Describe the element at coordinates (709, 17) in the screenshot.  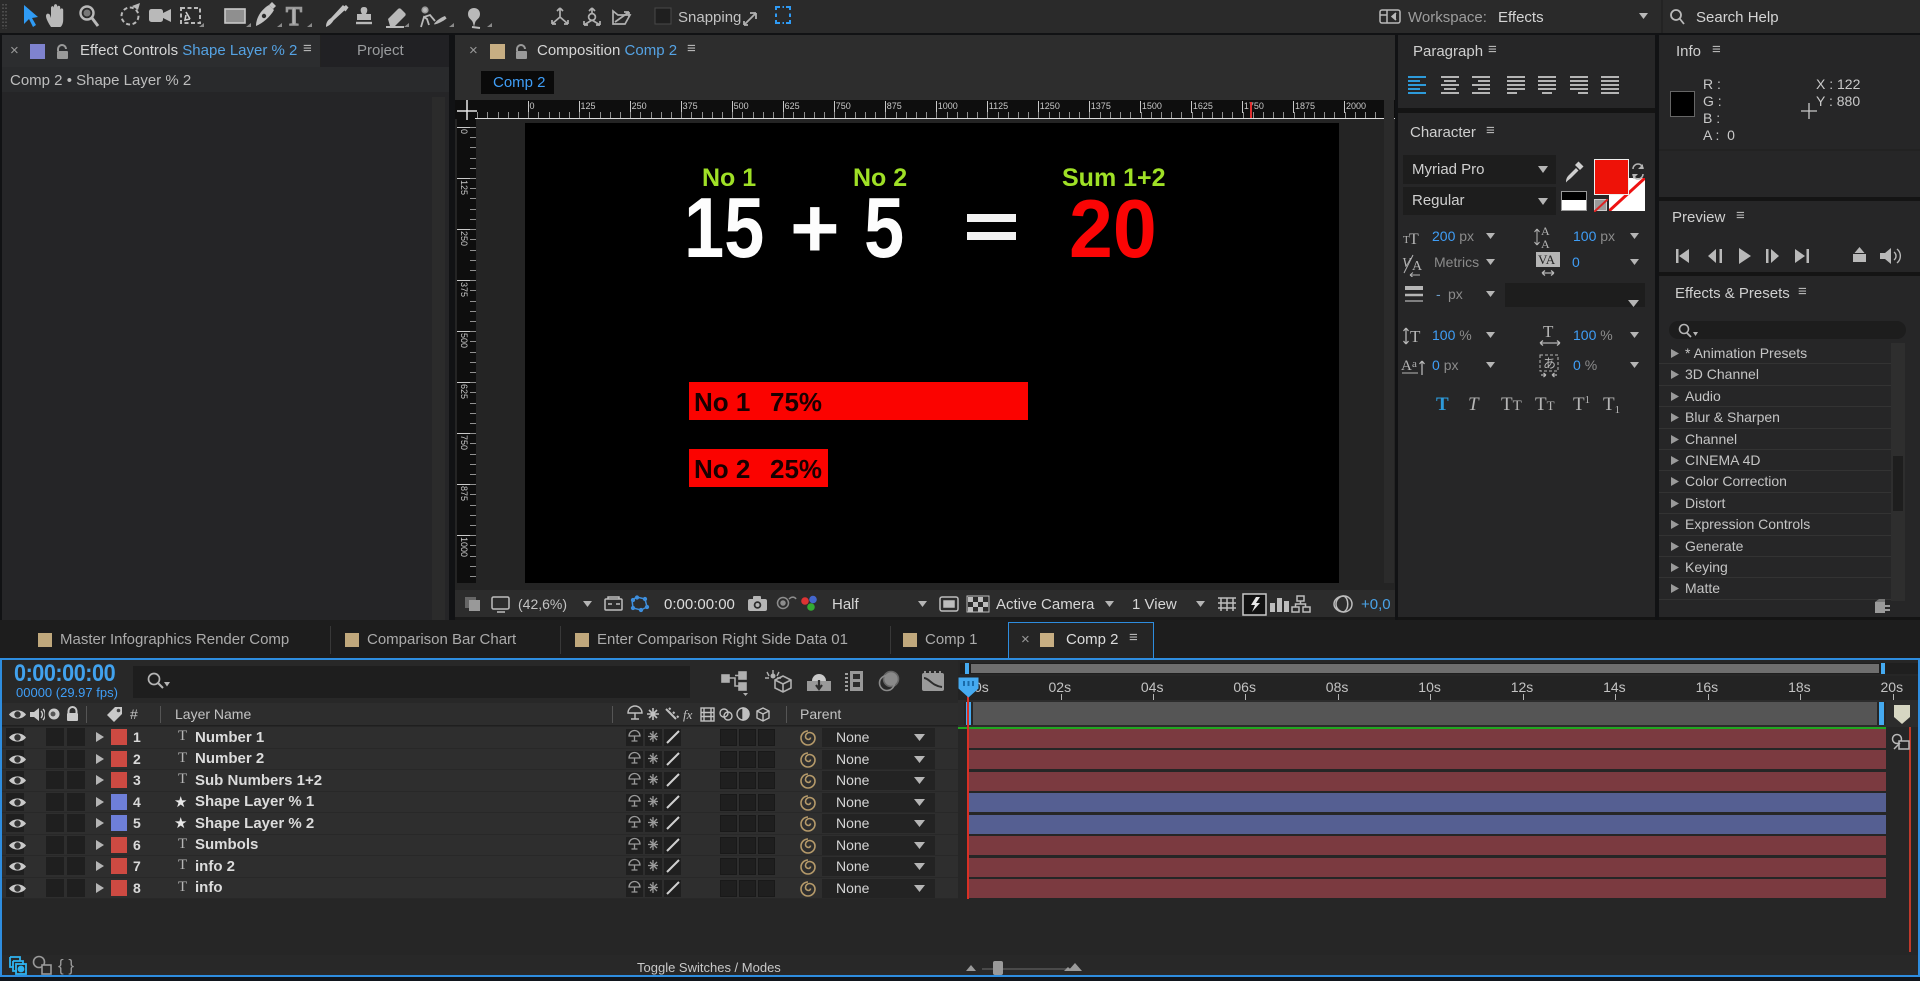
I see `svg-text: Snapping` at that location.